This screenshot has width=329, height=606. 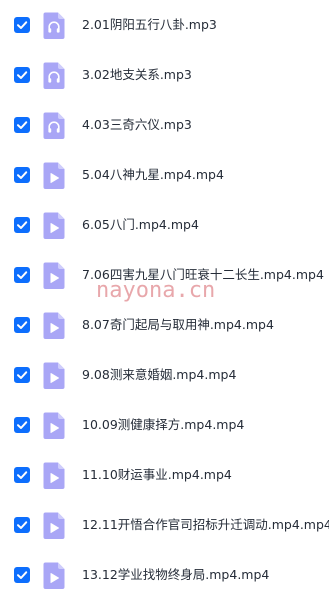 What do you see at coordinates (175, 575) in the screenshot?
I see `file-name: 13.12学业找物终身局.mp4.mp4` at bounding box center [175, 575].